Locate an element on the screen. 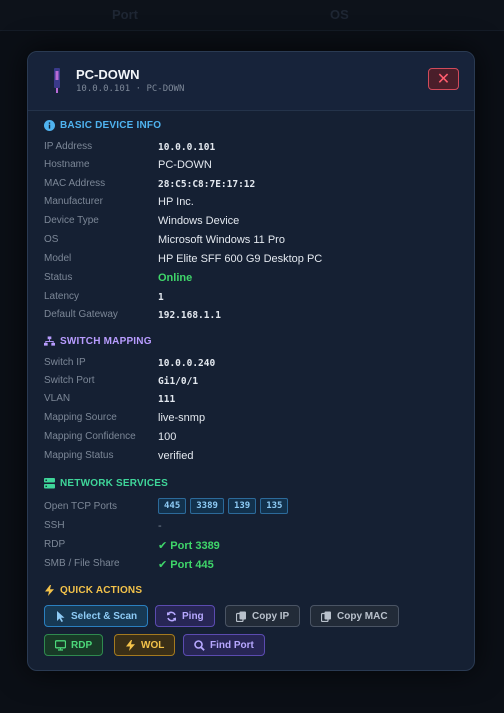 The image size is (504, 713). search-icon is located at coordinates (199, 645).